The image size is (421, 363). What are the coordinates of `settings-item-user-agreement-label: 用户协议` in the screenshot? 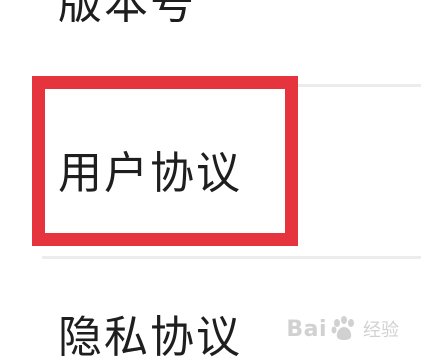 It's located at (150, 173).